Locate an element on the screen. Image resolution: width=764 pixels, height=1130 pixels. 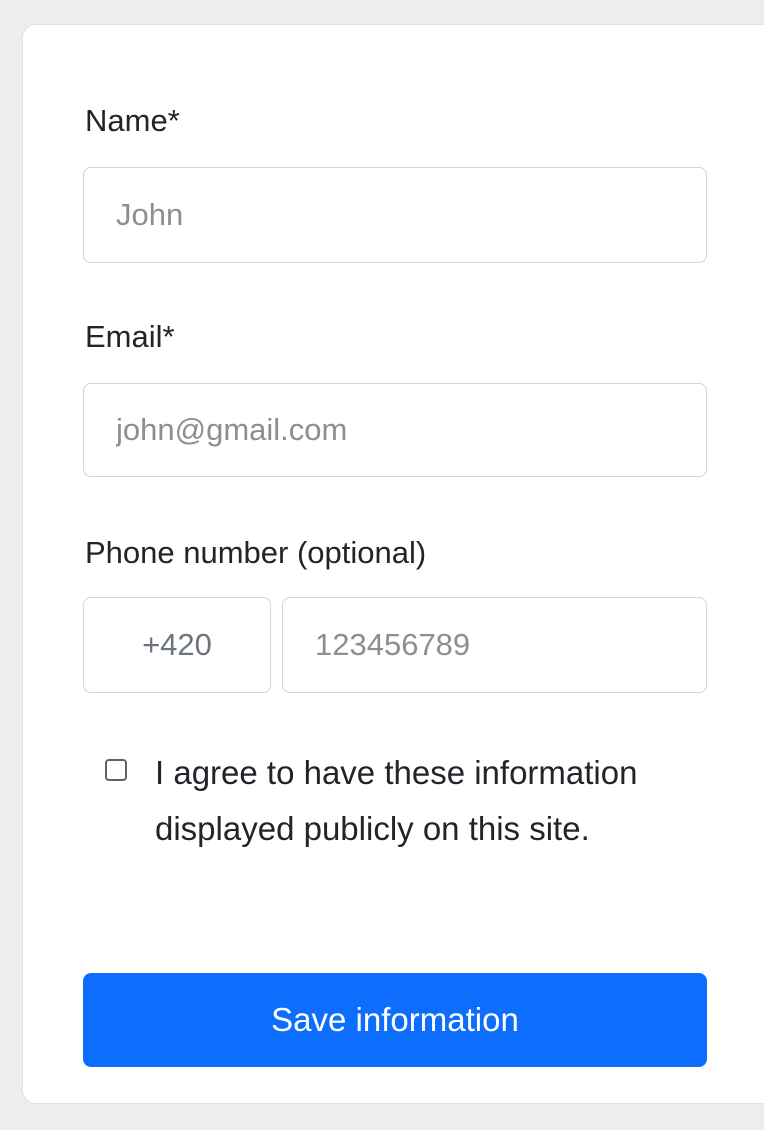
save-information-button: Save information is located at coordinates (395, 1020).